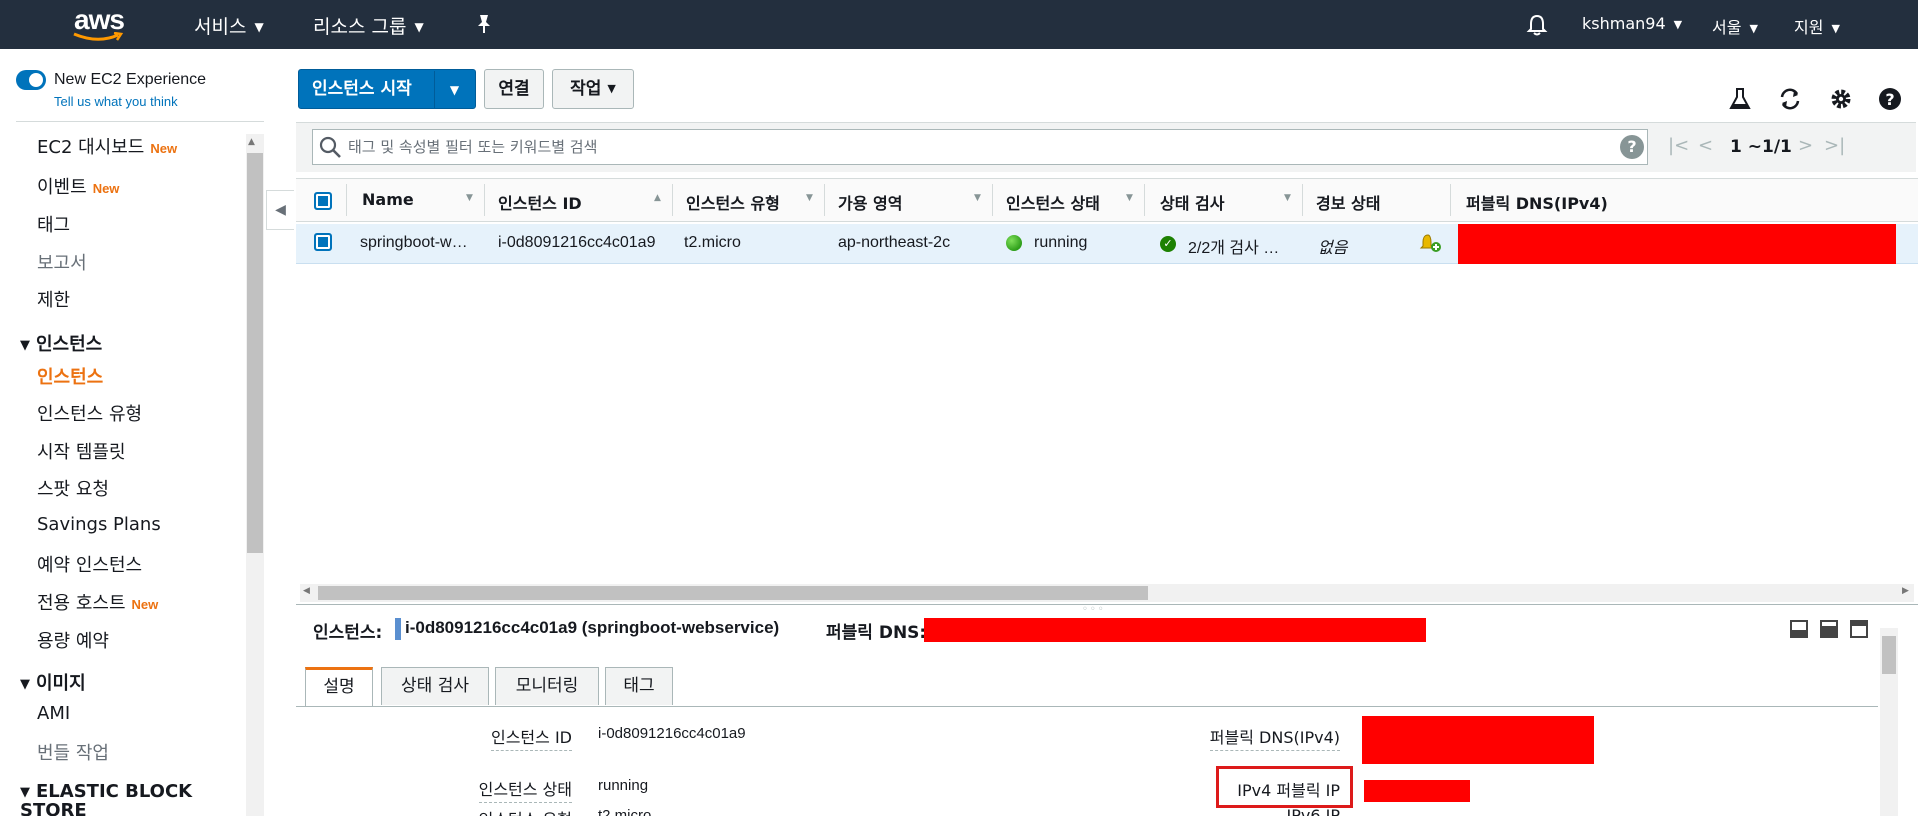 The height and width of the screenshot is (816, 1918). I want to click on sidebar-item-events: 이벤트 New, so click(78, 186).